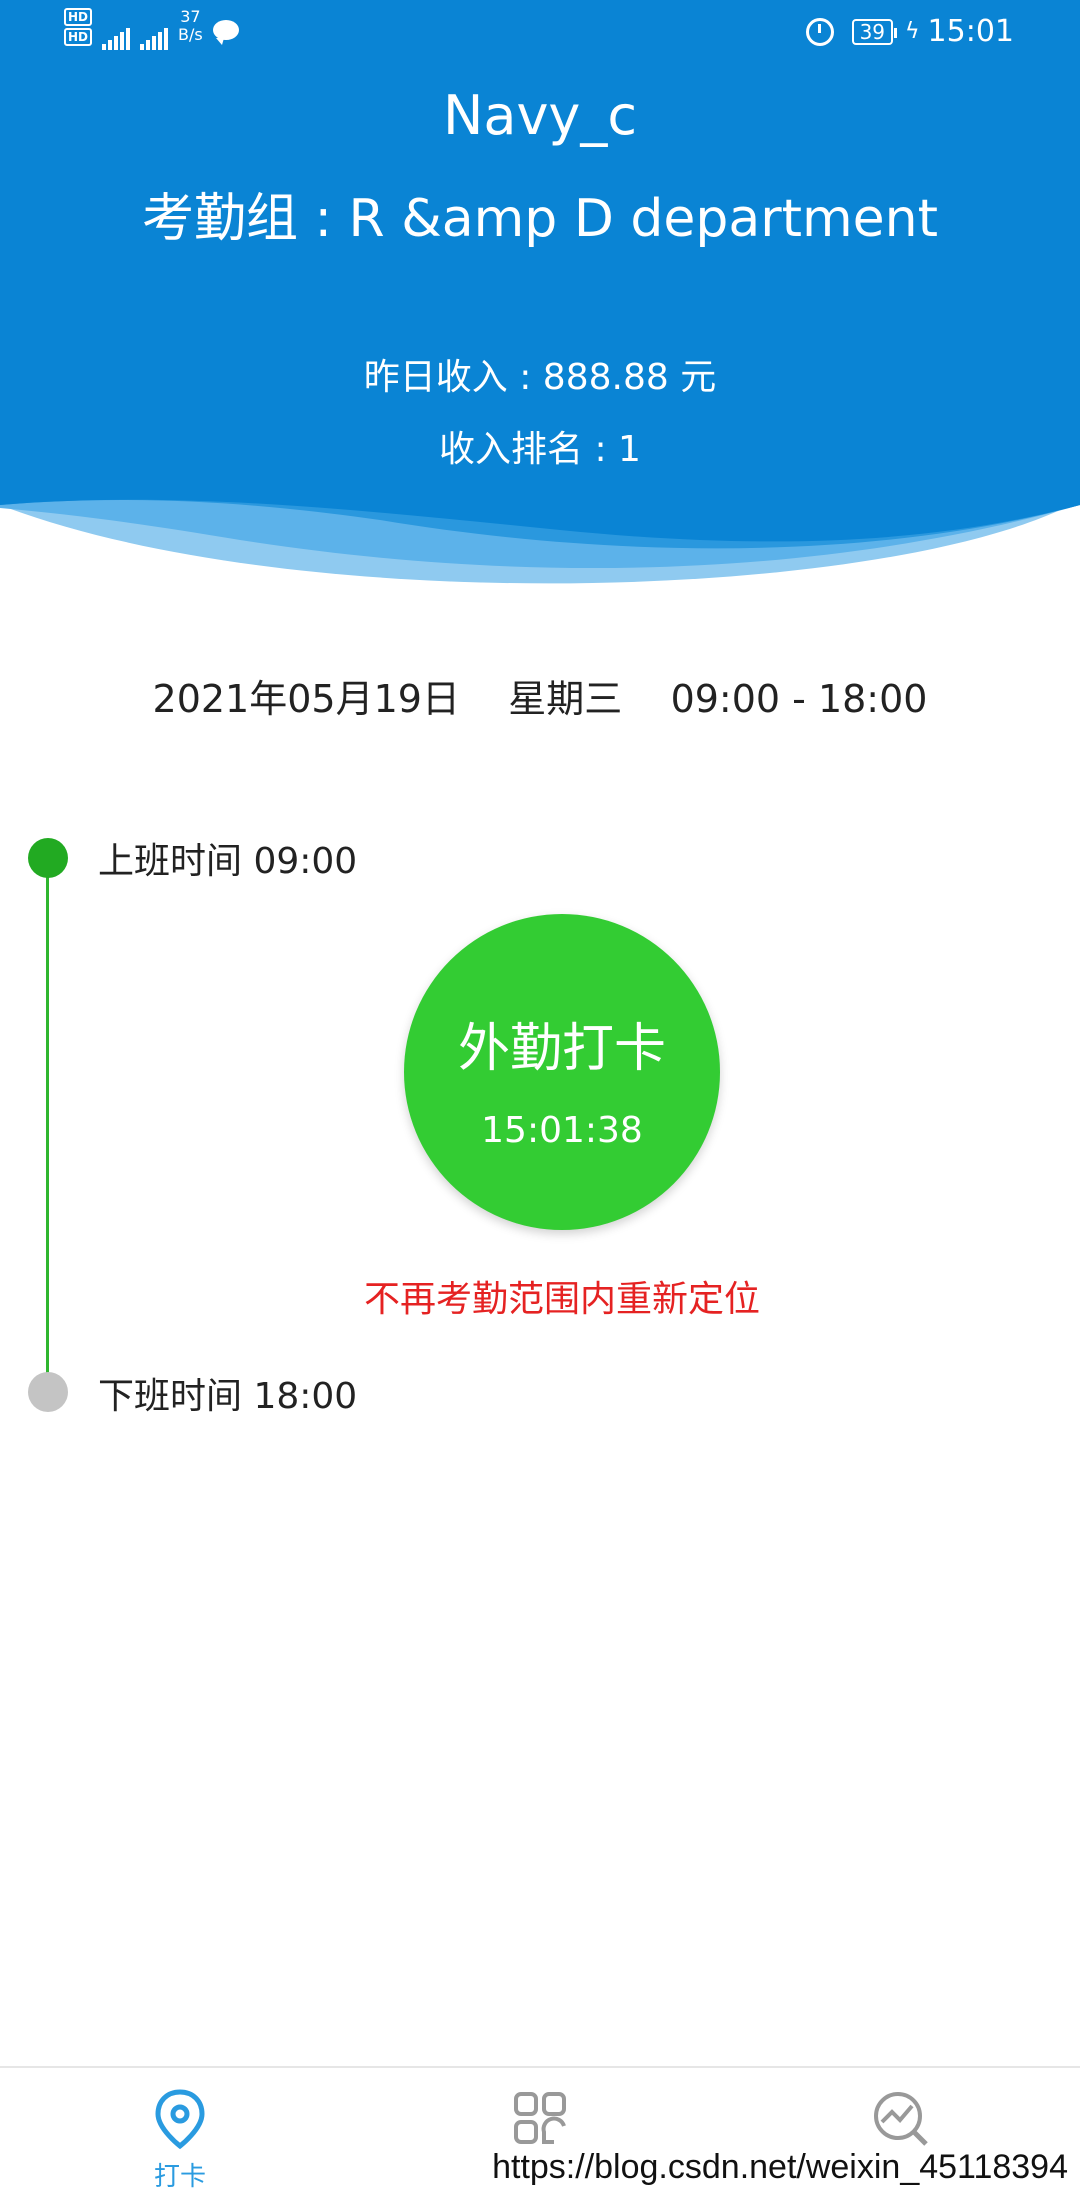  What do you see at coordinates (540, 115) in the screenshot?
I see `user-name: Navy_c` at bounding box center [540, 115].